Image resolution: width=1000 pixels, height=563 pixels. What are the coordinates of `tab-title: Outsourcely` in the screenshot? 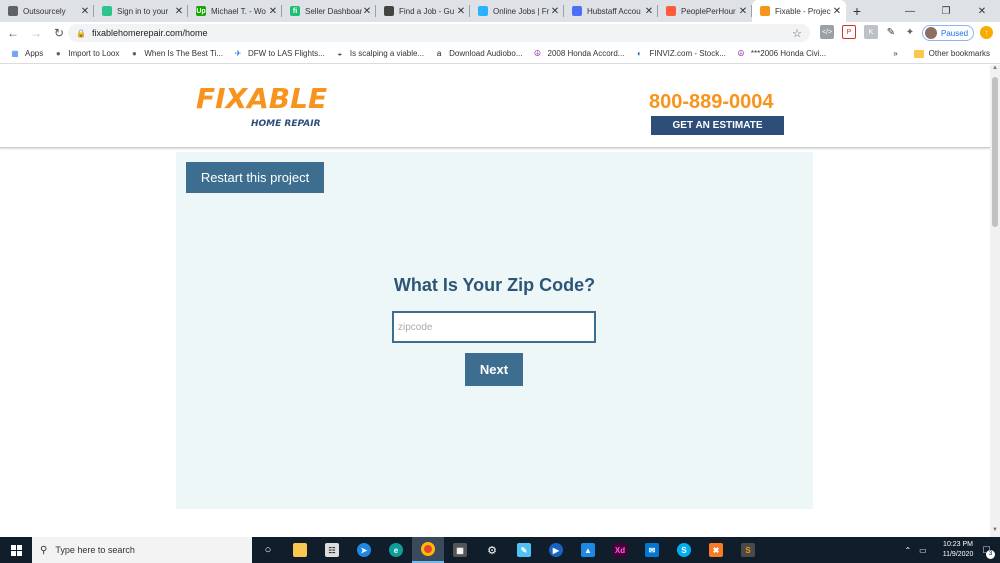 It's located at (44, 11).